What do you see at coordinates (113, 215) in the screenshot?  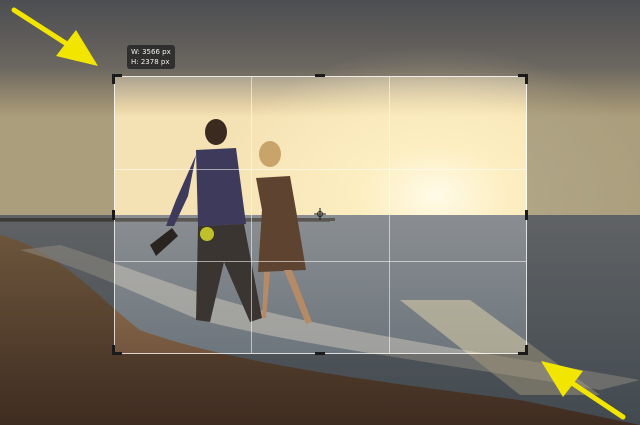 I see `crop-handle-left-middle` at bounding box center [113, 215].